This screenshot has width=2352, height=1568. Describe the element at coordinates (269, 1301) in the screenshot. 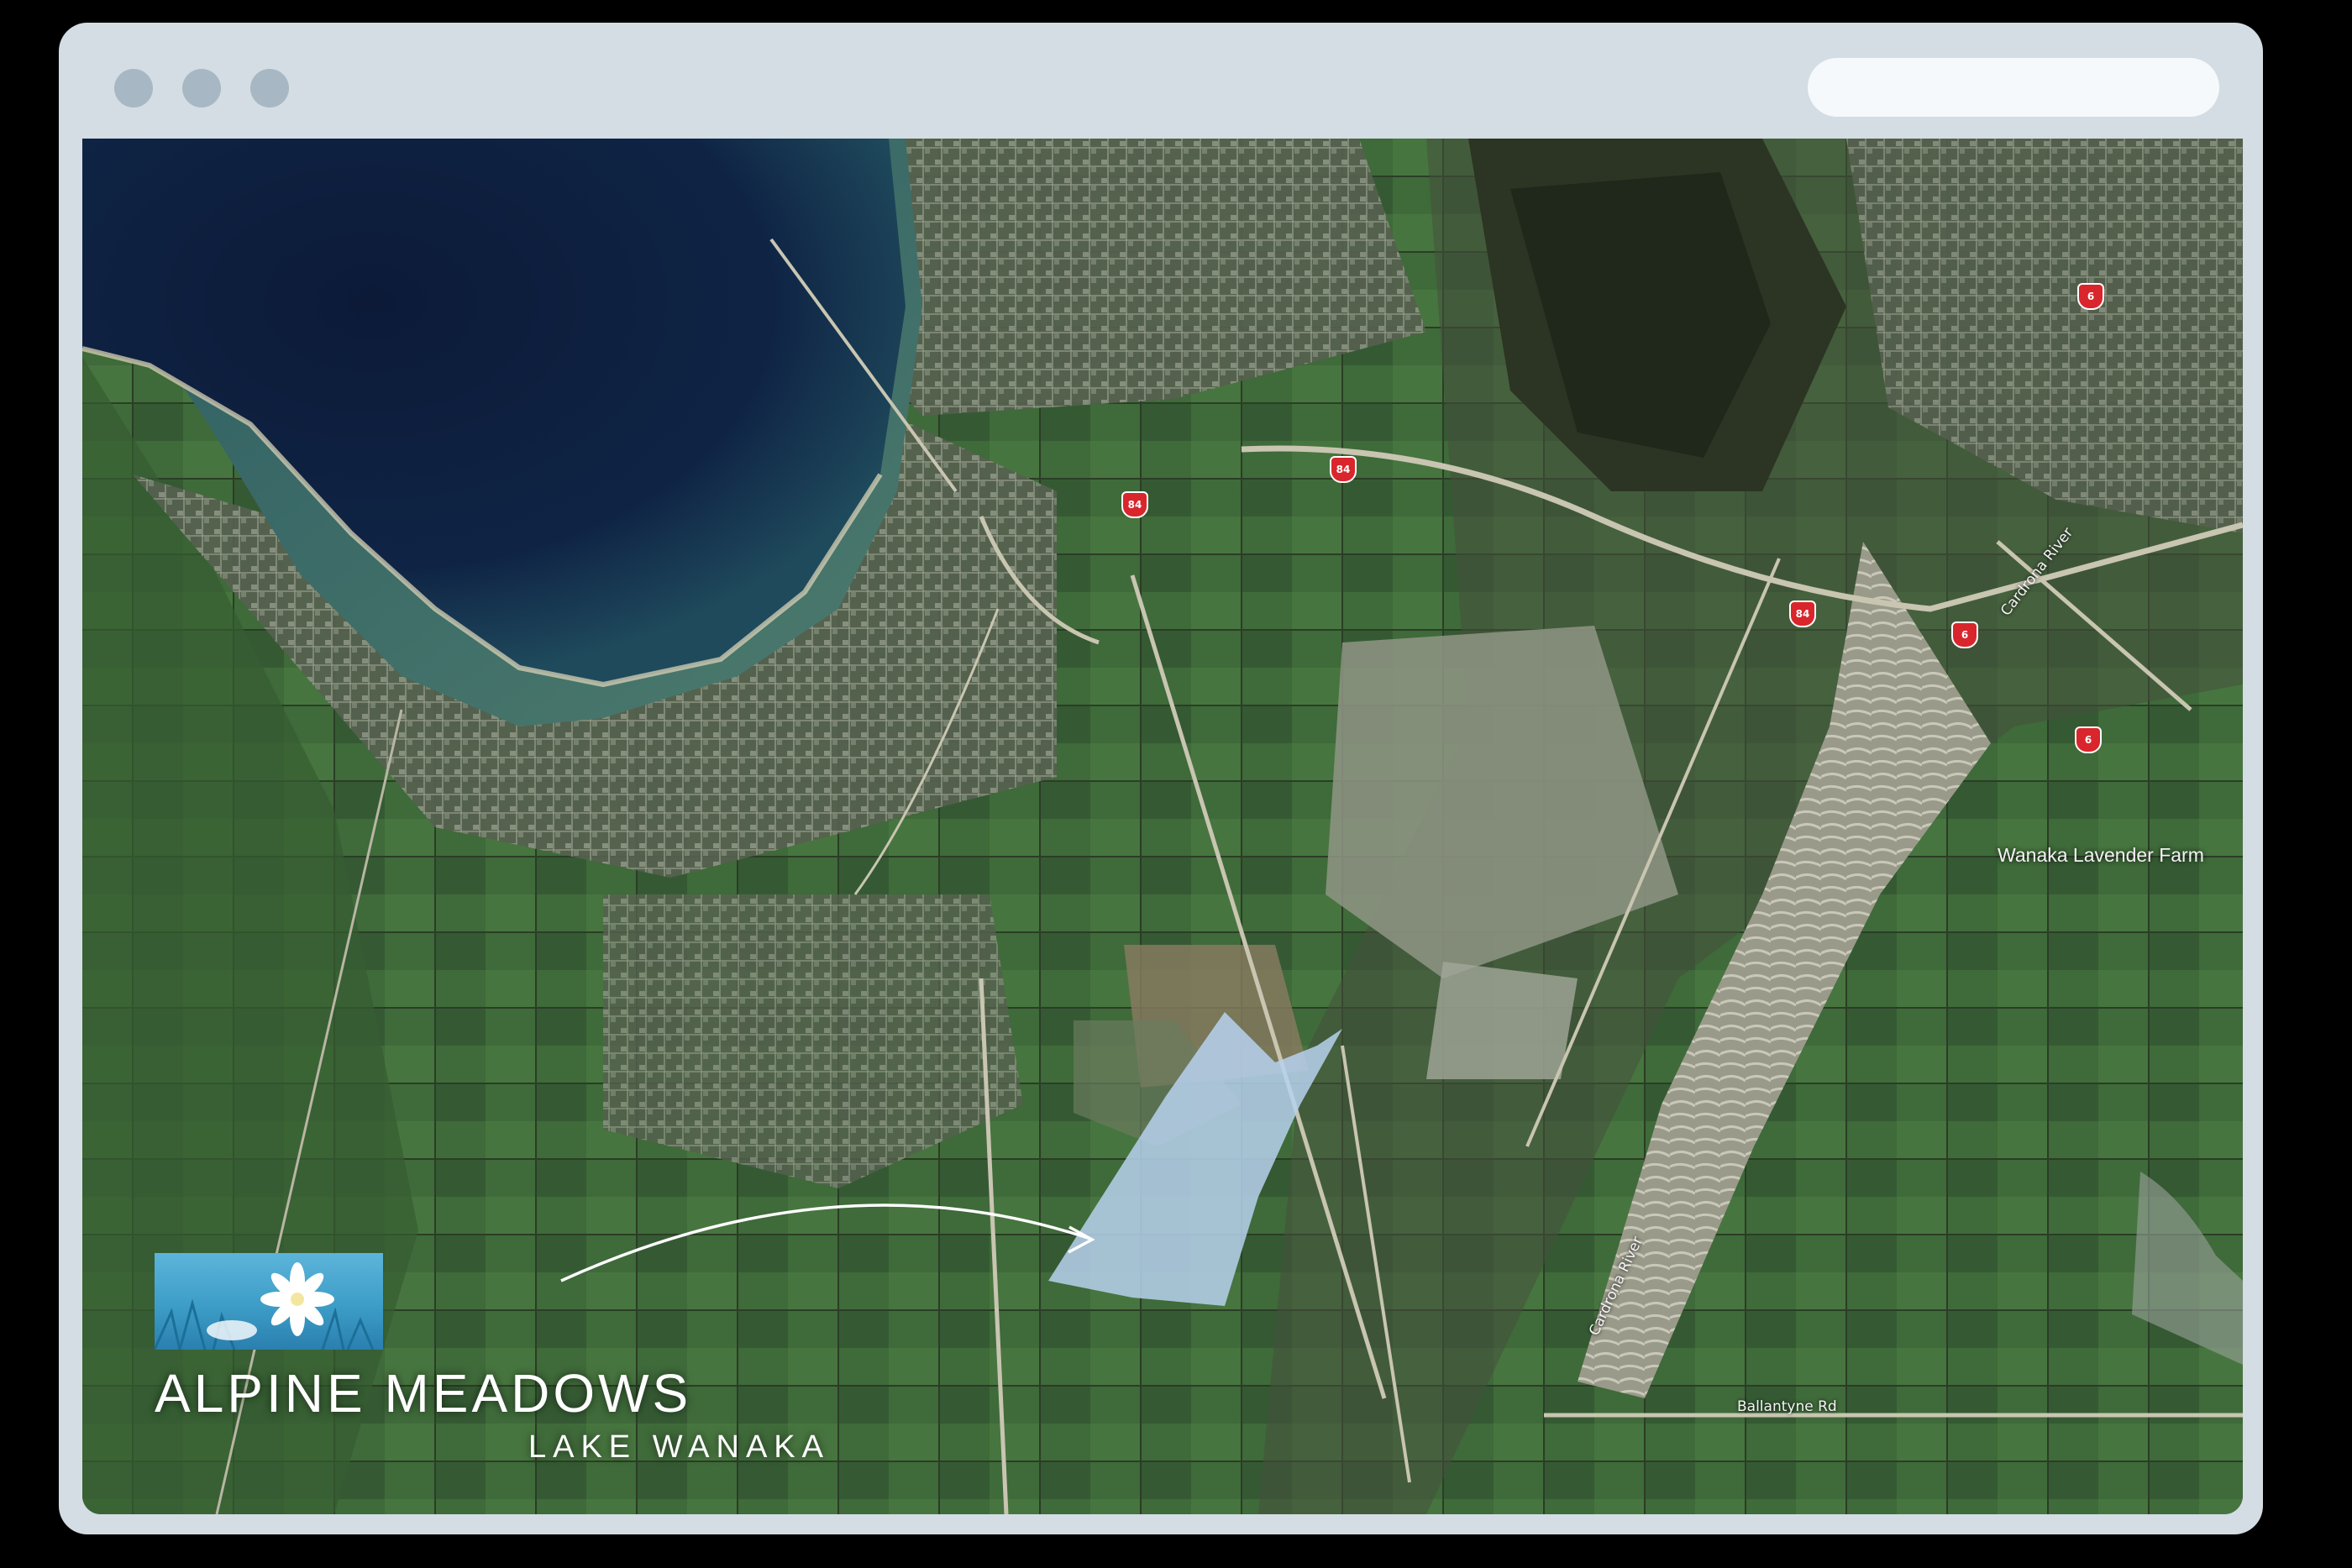

I see `flower-emblem-icon` at that location.